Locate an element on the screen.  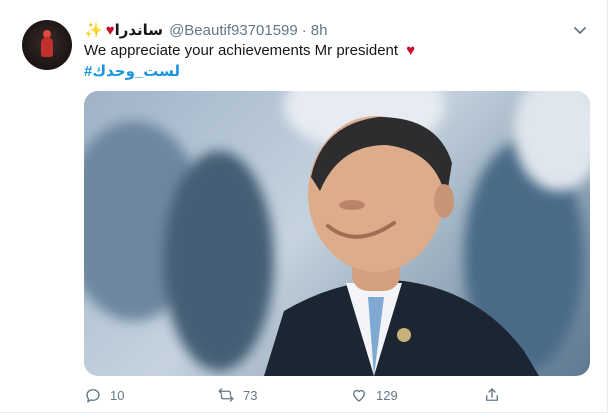
share-icon is located at coordinates (492, 394).